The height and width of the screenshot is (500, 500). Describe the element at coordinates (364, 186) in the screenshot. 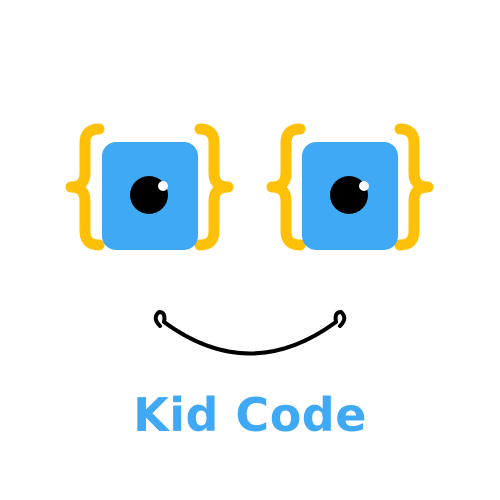

I see `right-eye-highlight-icon` at that location.